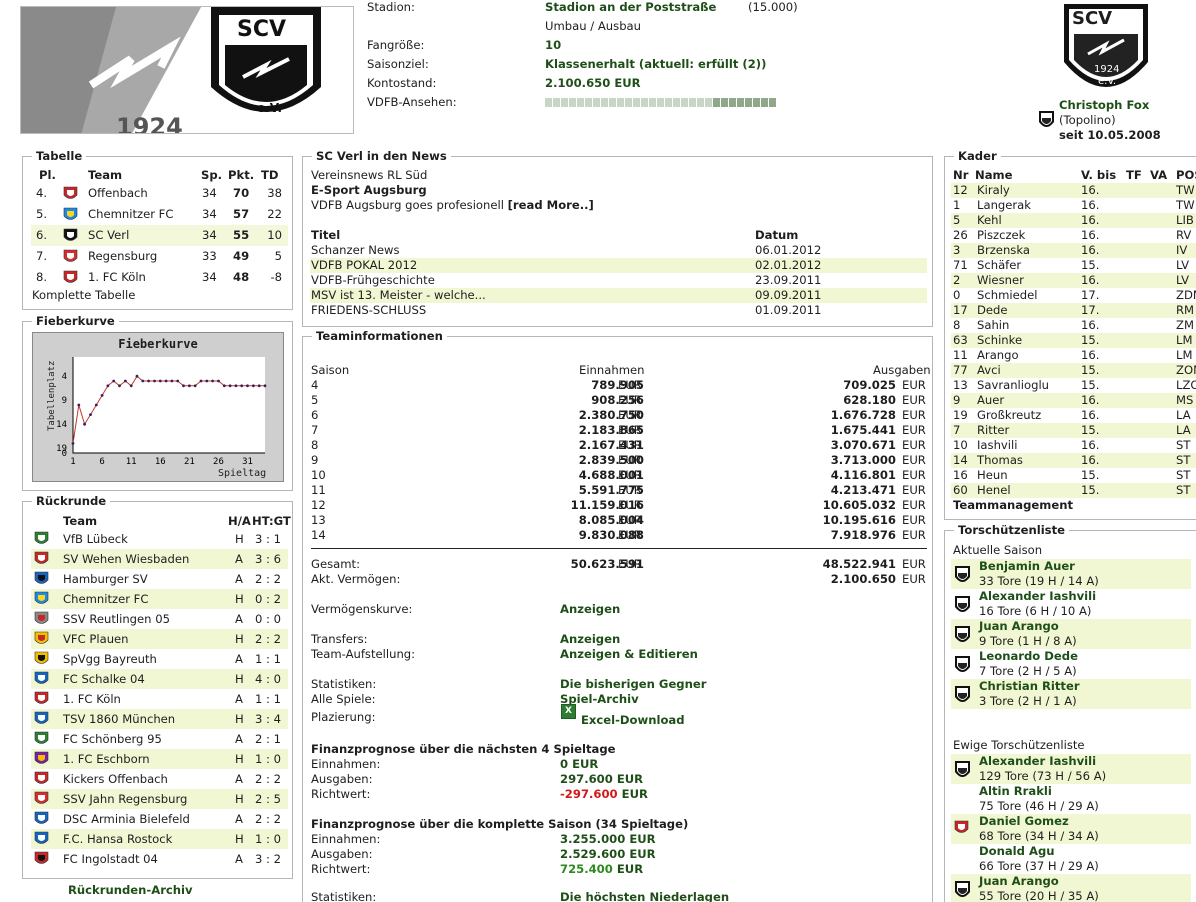 The height and width of the screenshot is (902, 1196). Describe the element at coordinates (551, 205) in the screenshot. I see `read-more-link: [read More..]` at that location.